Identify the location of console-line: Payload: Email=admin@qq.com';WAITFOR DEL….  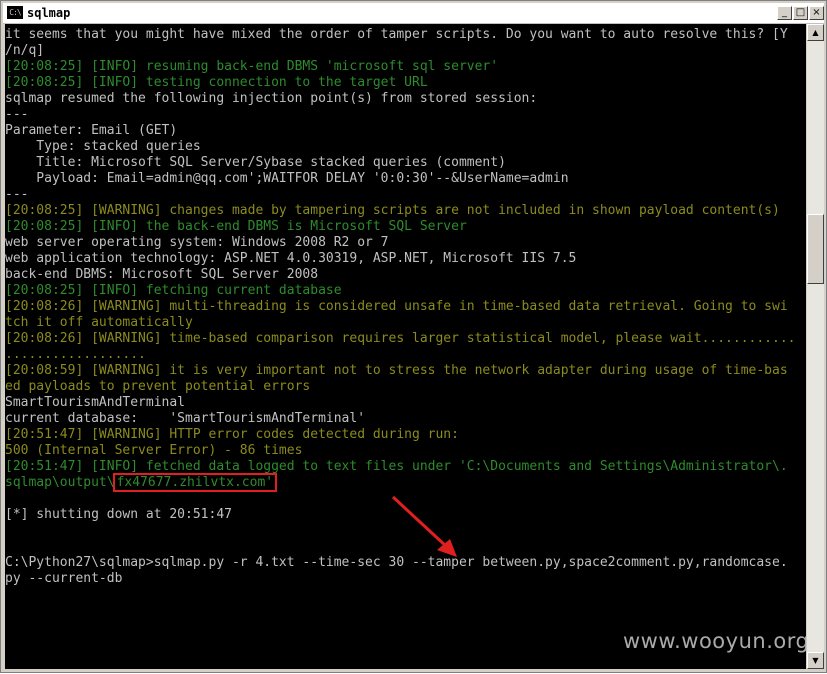
(400, 179).